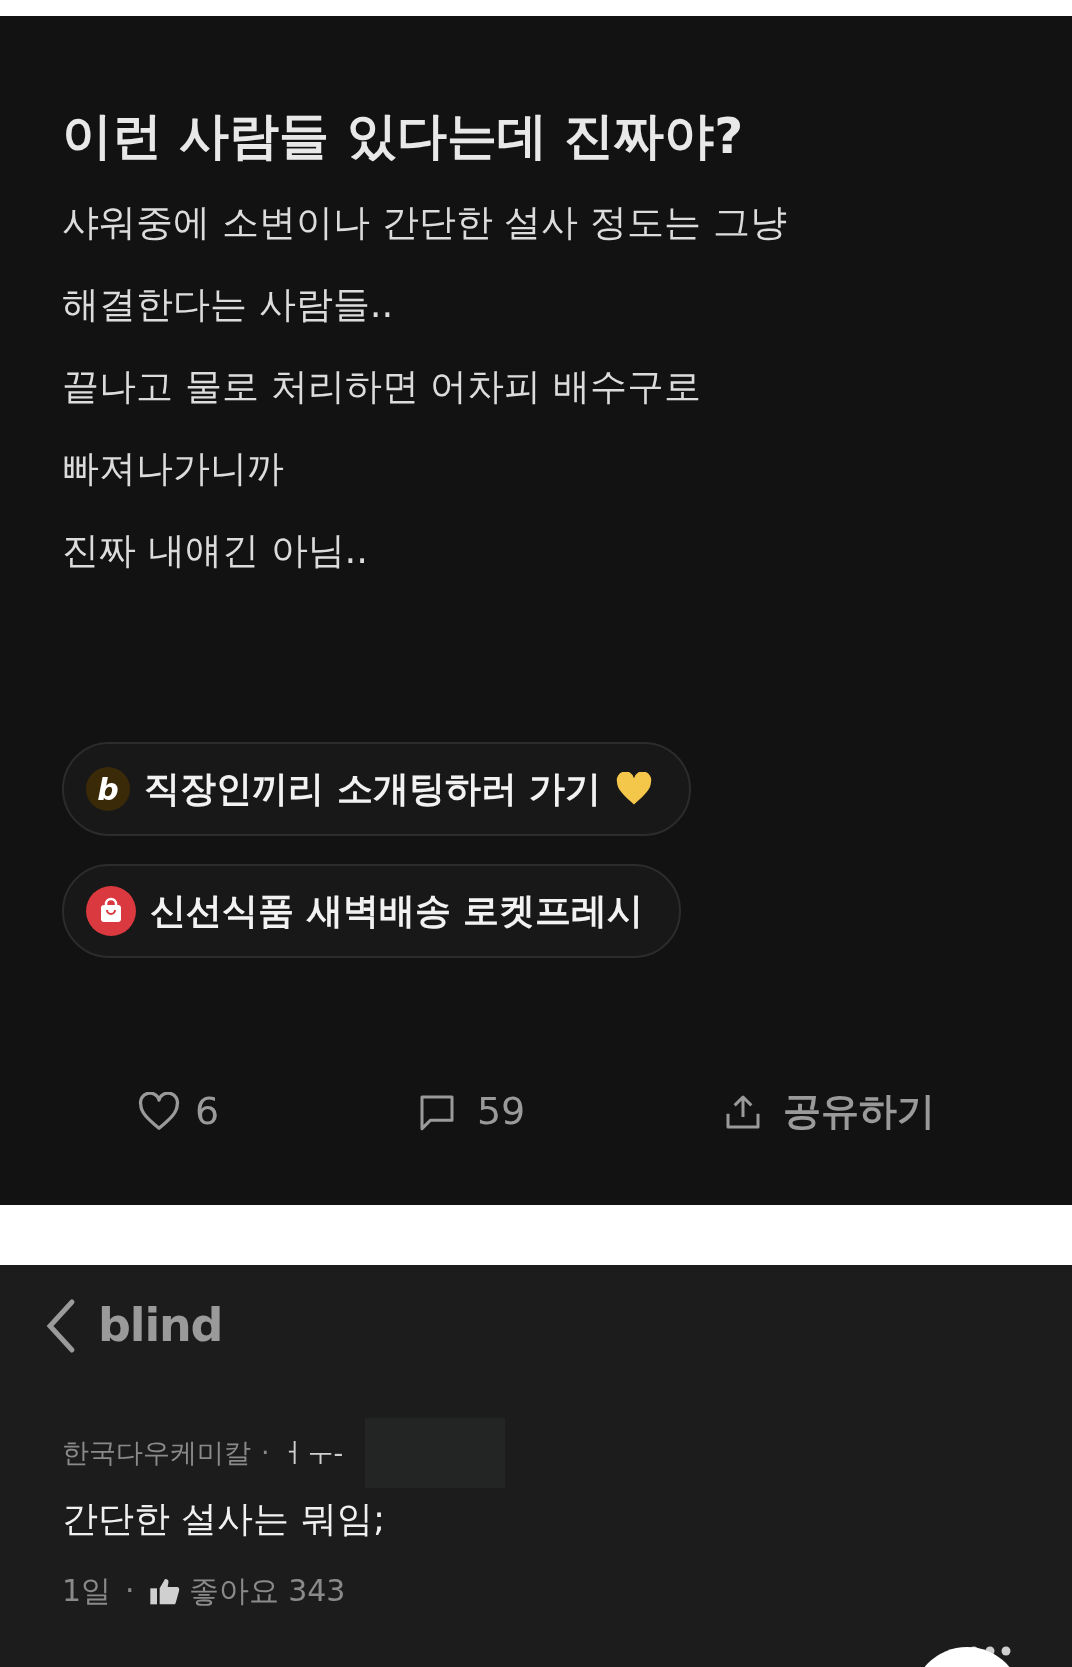 This screenshot has width=1072, height=1667. I want to click on promo-button: b 직장인끼리 소개팅하러 가기, so click(377, 789).